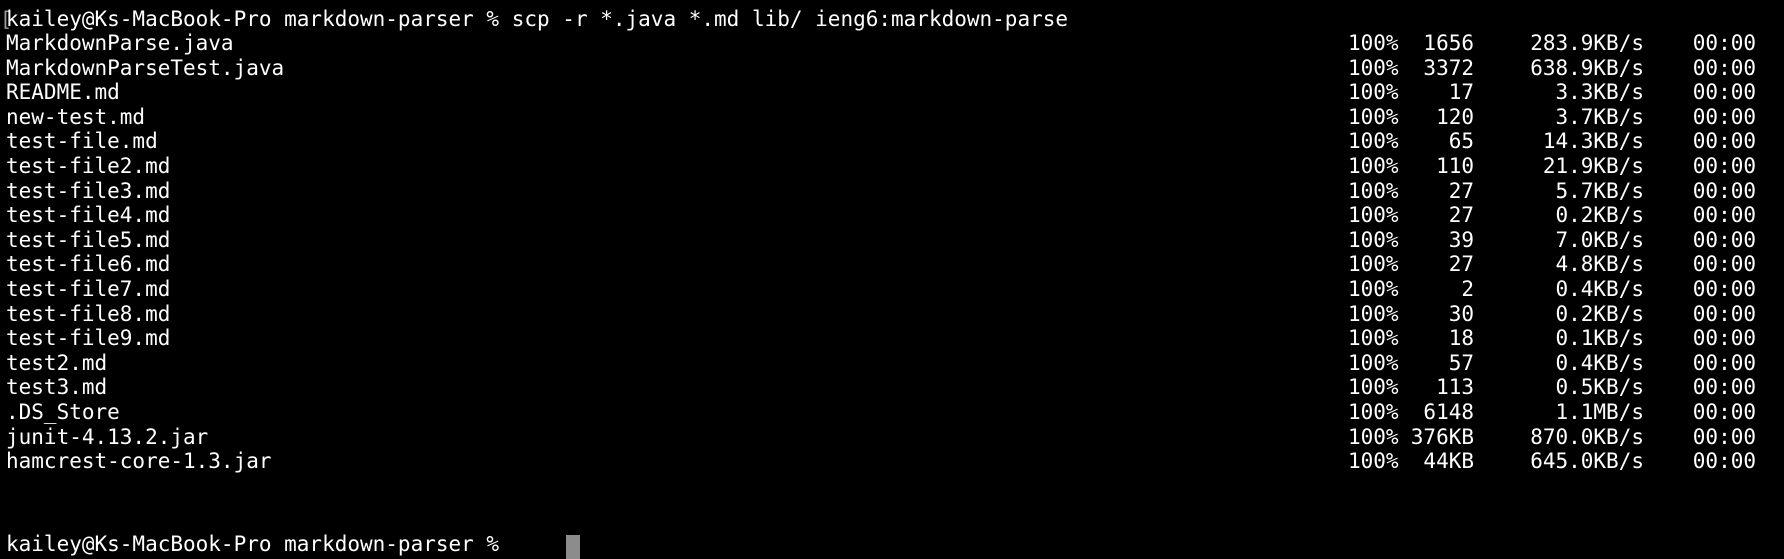 The width and height of the screenshot is (1784, 559). I want to click on file-size: 44KB, so click(1448, 461).